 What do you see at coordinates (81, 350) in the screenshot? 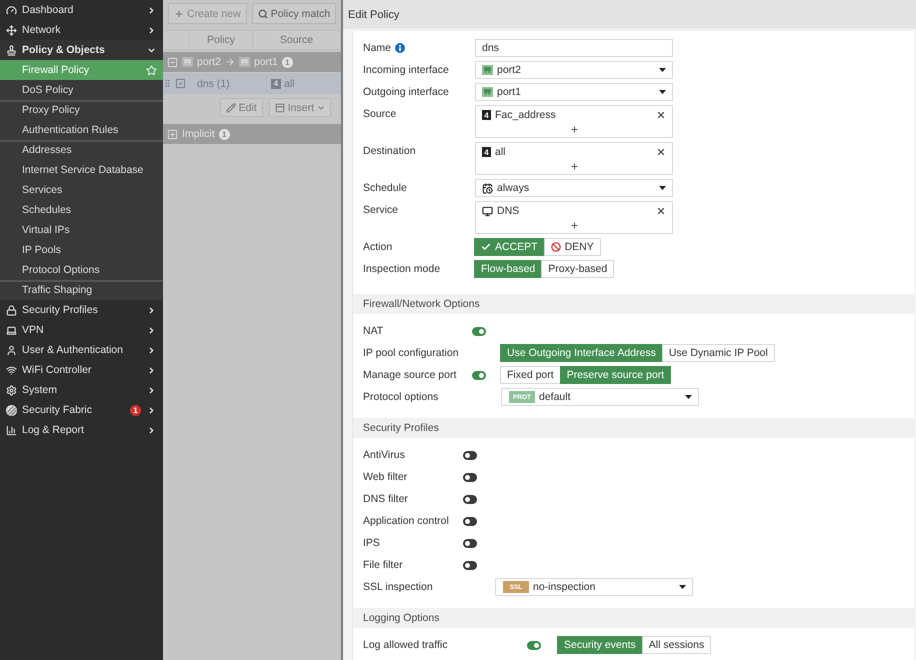
I see `sidebar-item: User & Authentication` at bounding box center [81, 350].